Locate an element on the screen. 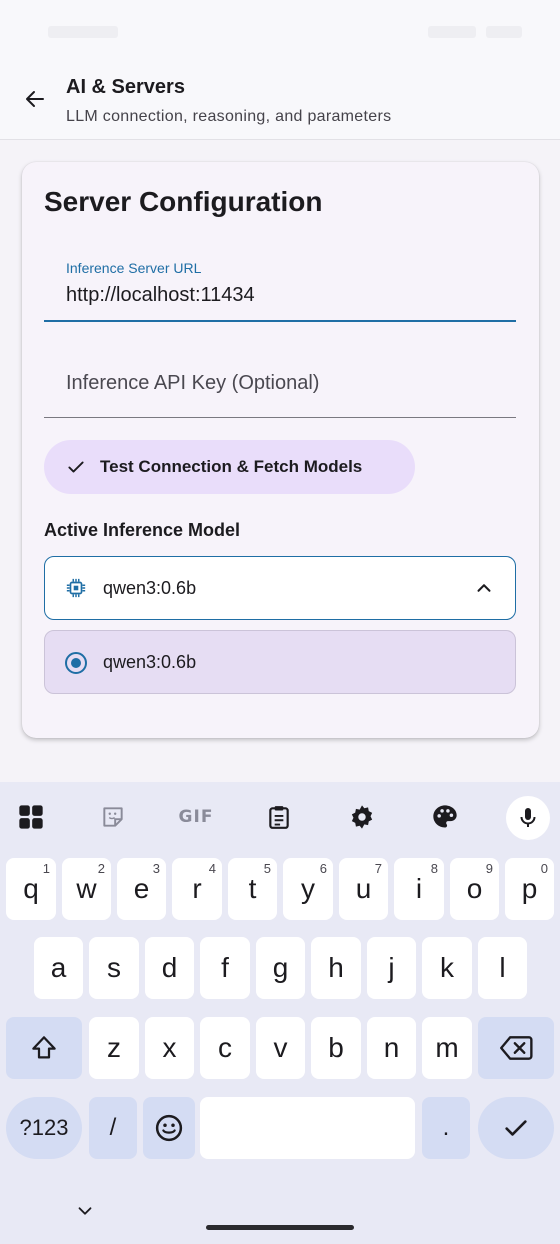 This screenshot has width=560, height=1244. status-battery-icon is located at coordinates (504, 32).